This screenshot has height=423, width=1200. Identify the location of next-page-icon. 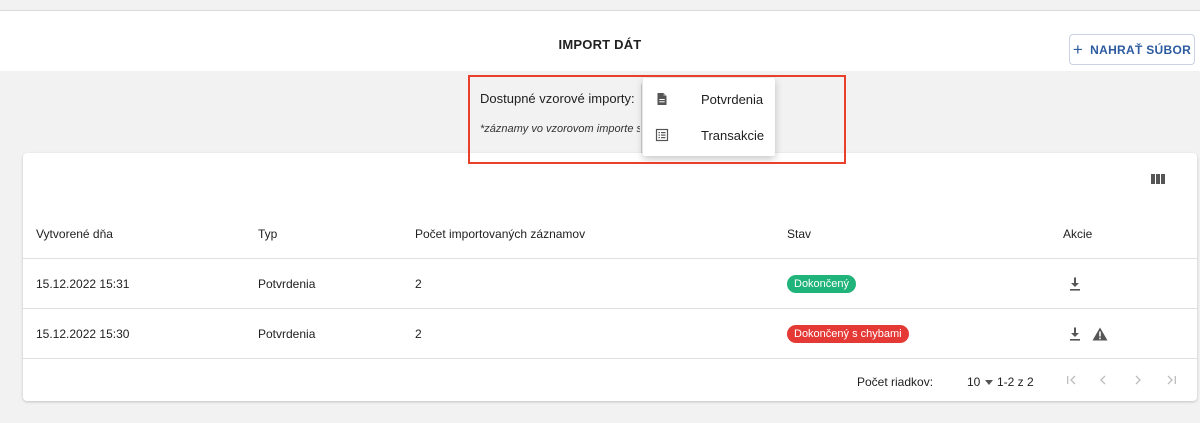
(1138, 380).